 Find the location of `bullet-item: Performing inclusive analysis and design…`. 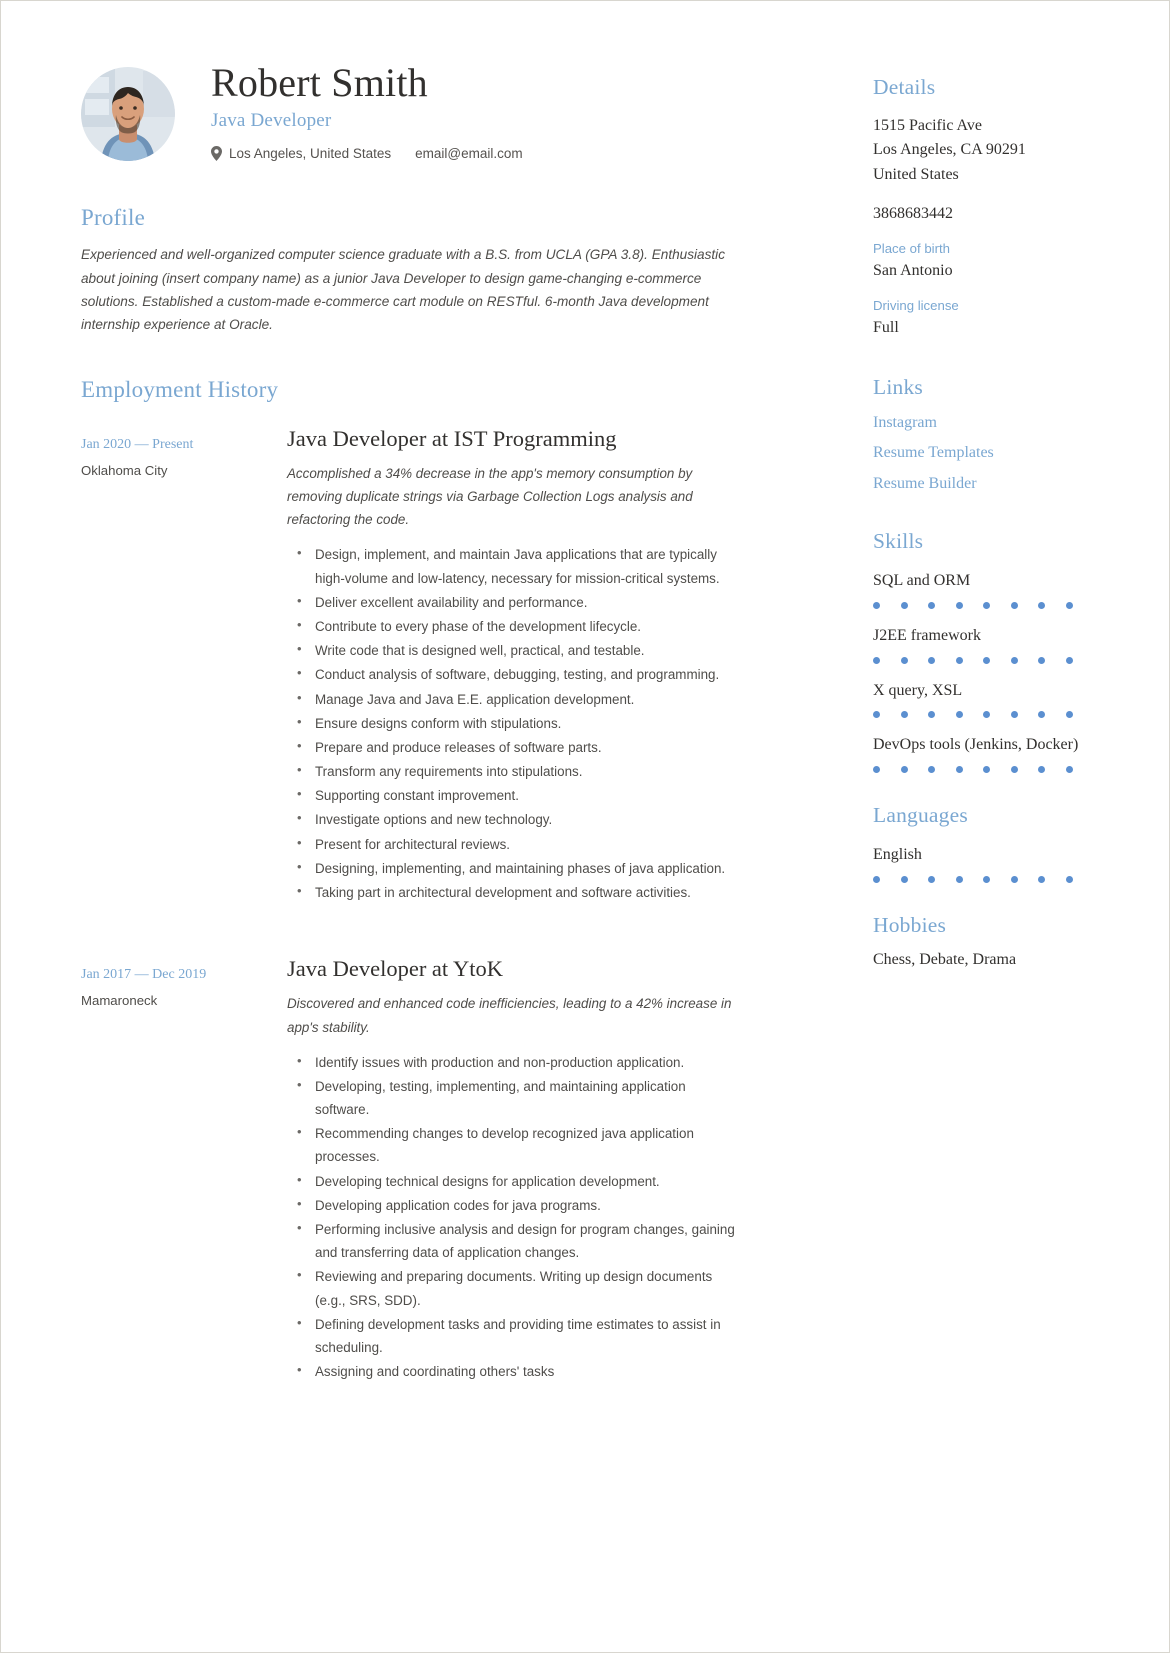

bullet-item: Performing inclusive analysis and design… is located at coordinates (514, 1240).